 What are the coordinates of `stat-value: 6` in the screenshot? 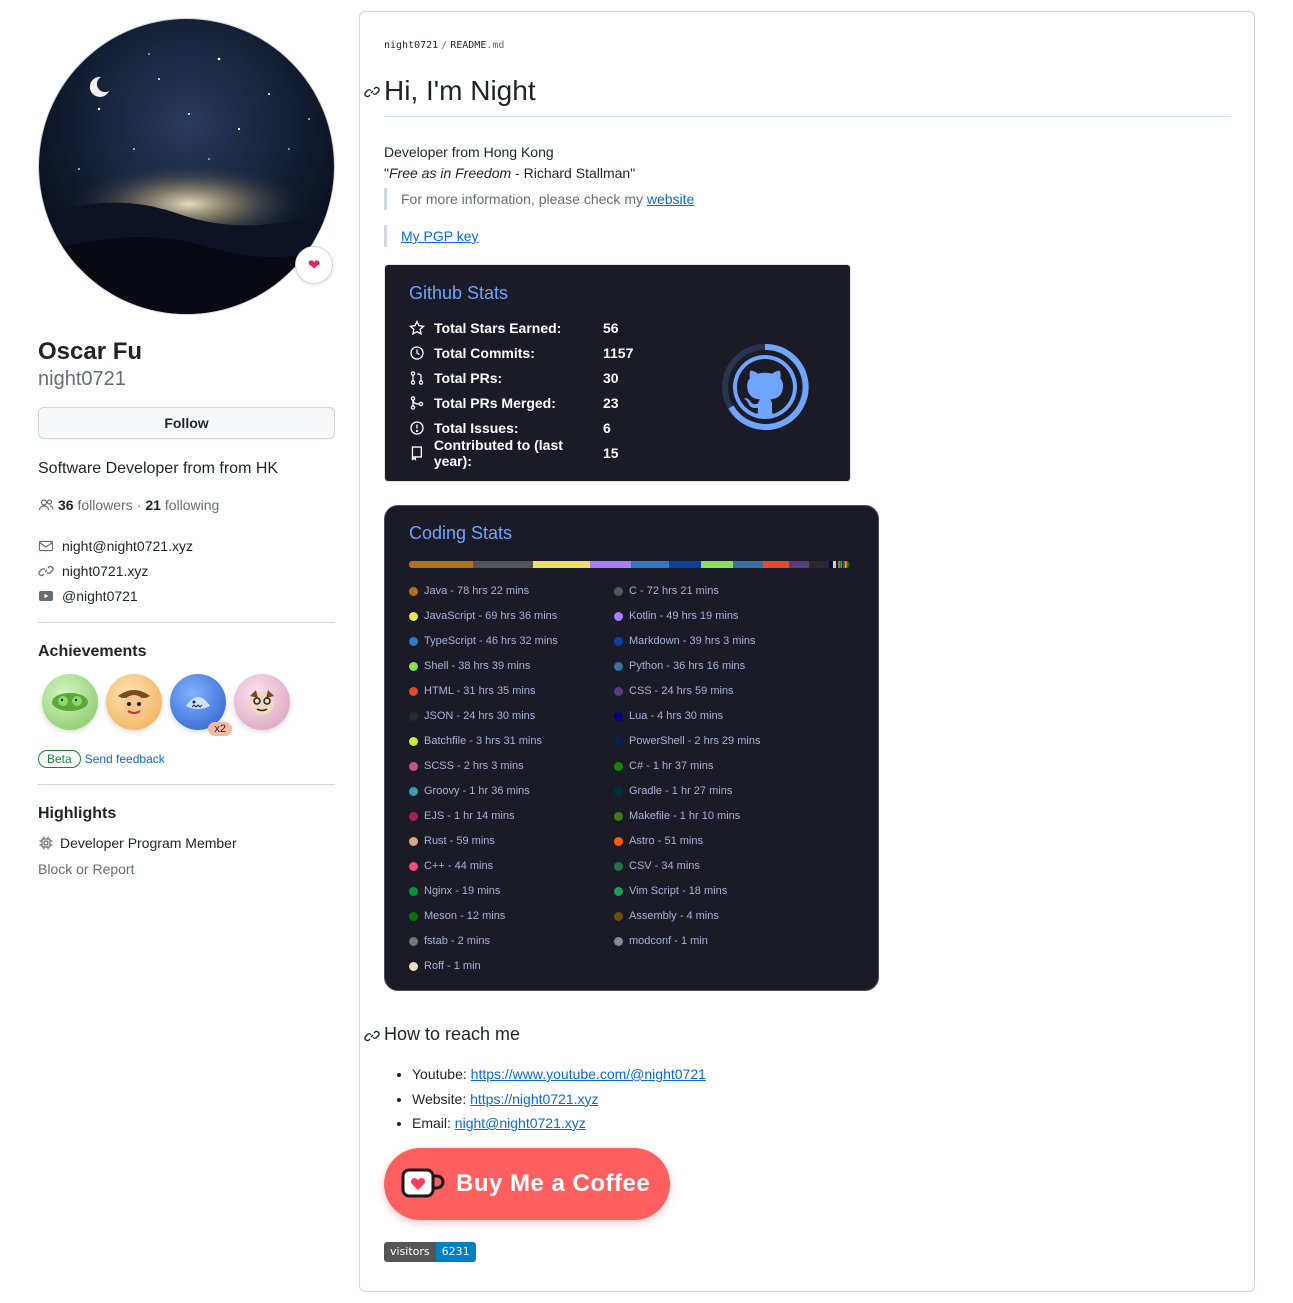 It's located at (607, 427).